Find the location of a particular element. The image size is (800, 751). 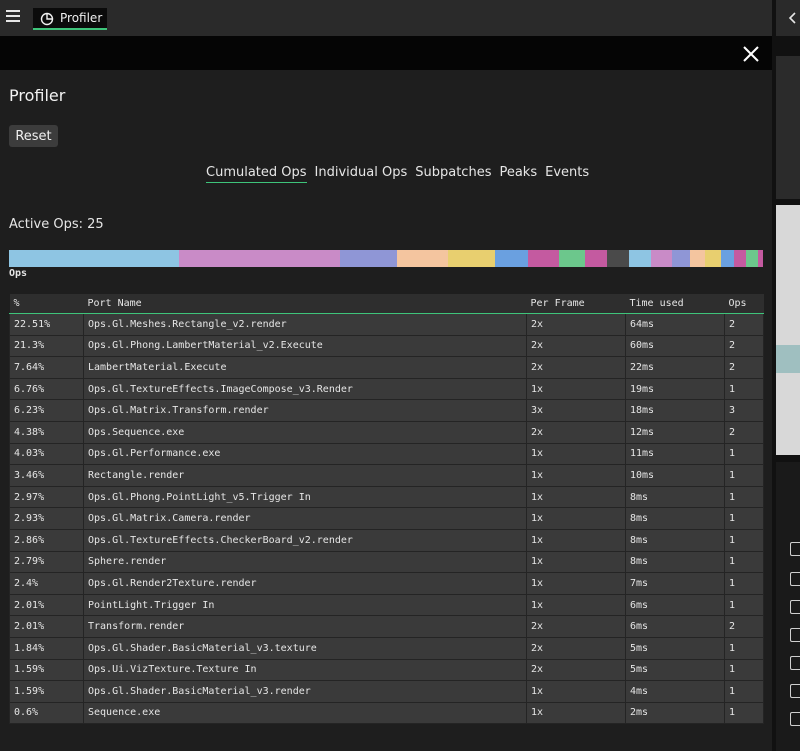

cell-time-used: 2ms is located at coordinates (675, 713).